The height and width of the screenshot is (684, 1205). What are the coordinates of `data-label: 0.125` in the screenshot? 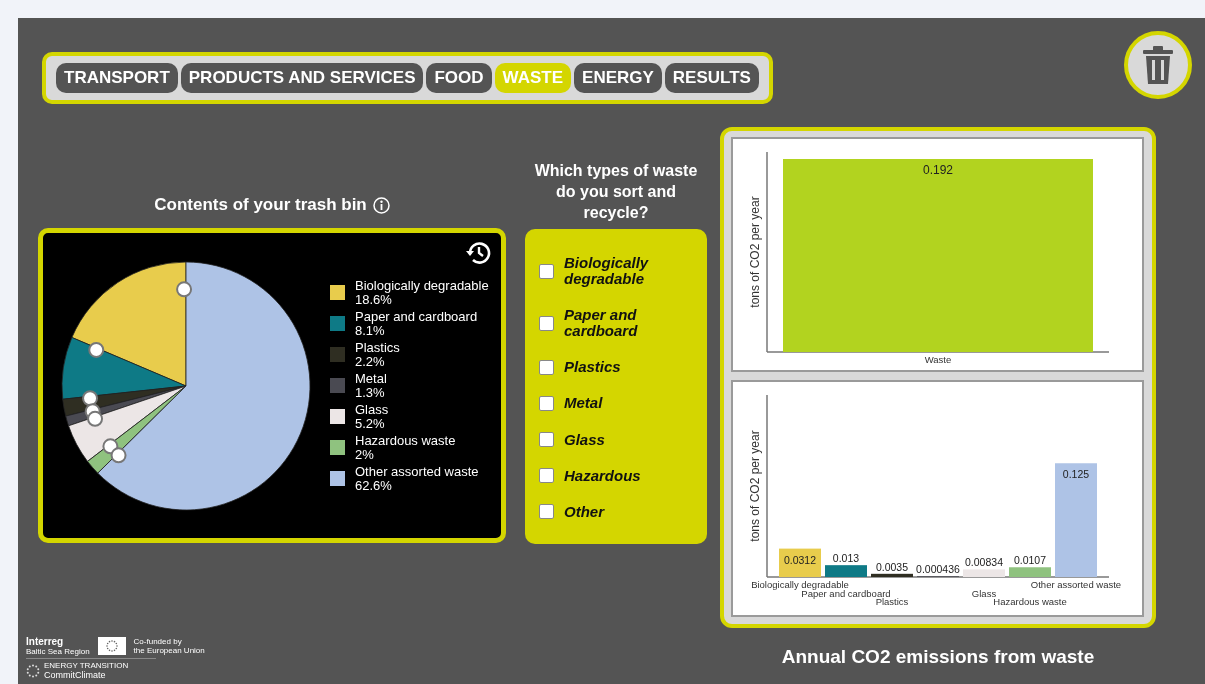 It's located at (1076, 474).